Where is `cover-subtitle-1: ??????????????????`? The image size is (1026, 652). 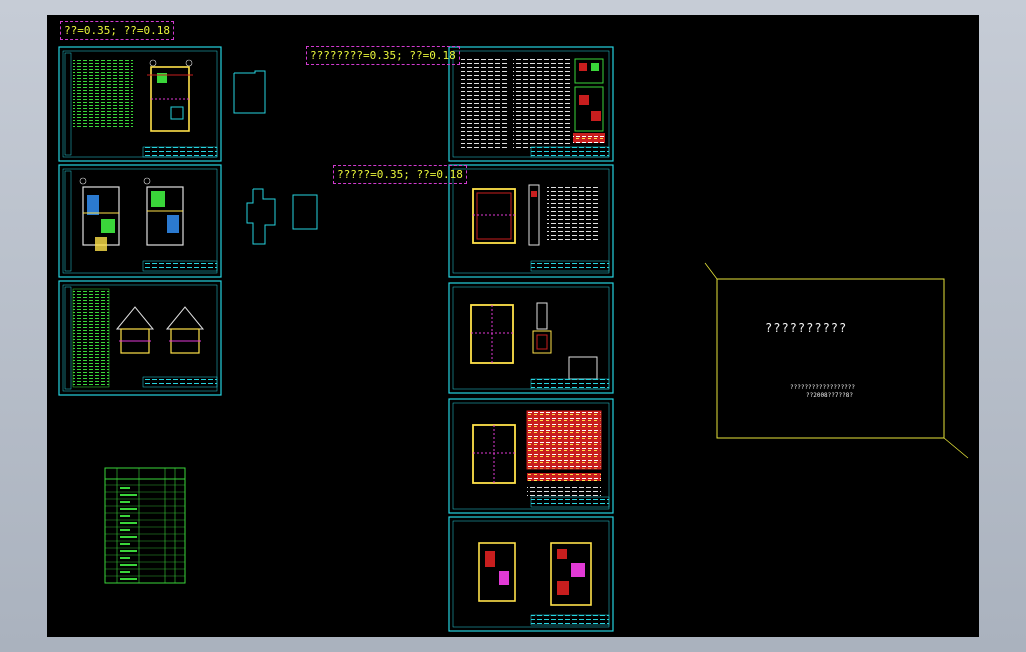 cover-subtitle-1: ?????????????????? is located at coordinates (823, 387).